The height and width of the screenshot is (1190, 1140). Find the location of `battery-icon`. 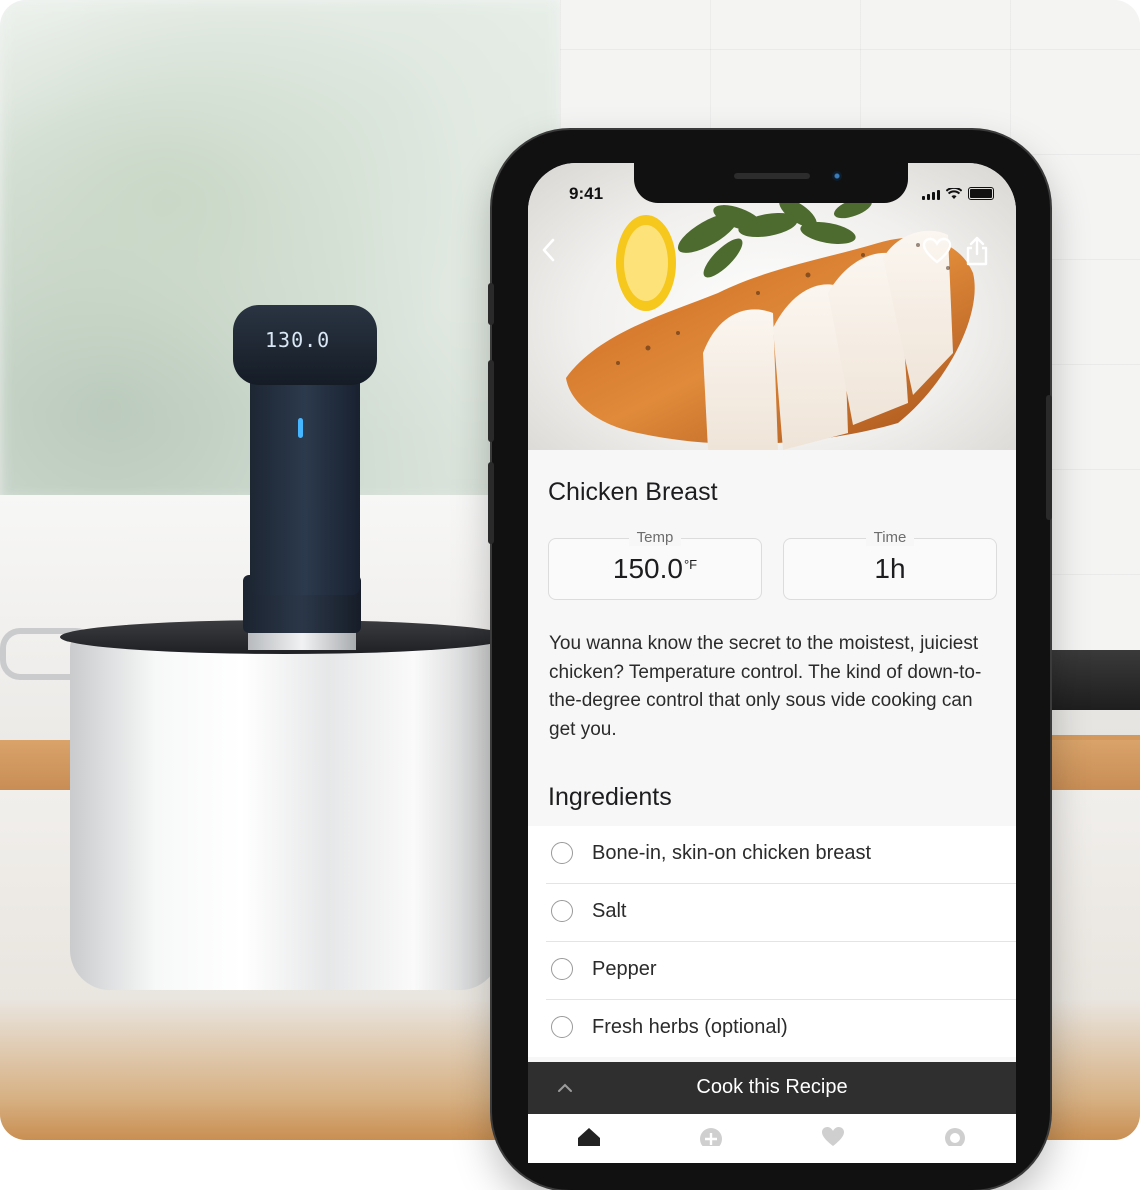

battery-icon is located at coordinates (981, 193).